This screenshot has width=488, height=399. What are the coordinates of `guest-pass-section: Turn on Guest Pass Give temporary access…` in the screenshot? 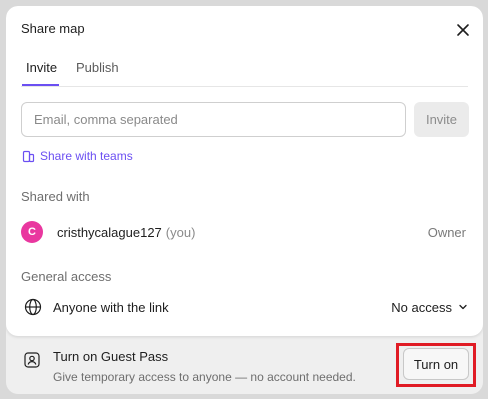 It's located at (244, 365).